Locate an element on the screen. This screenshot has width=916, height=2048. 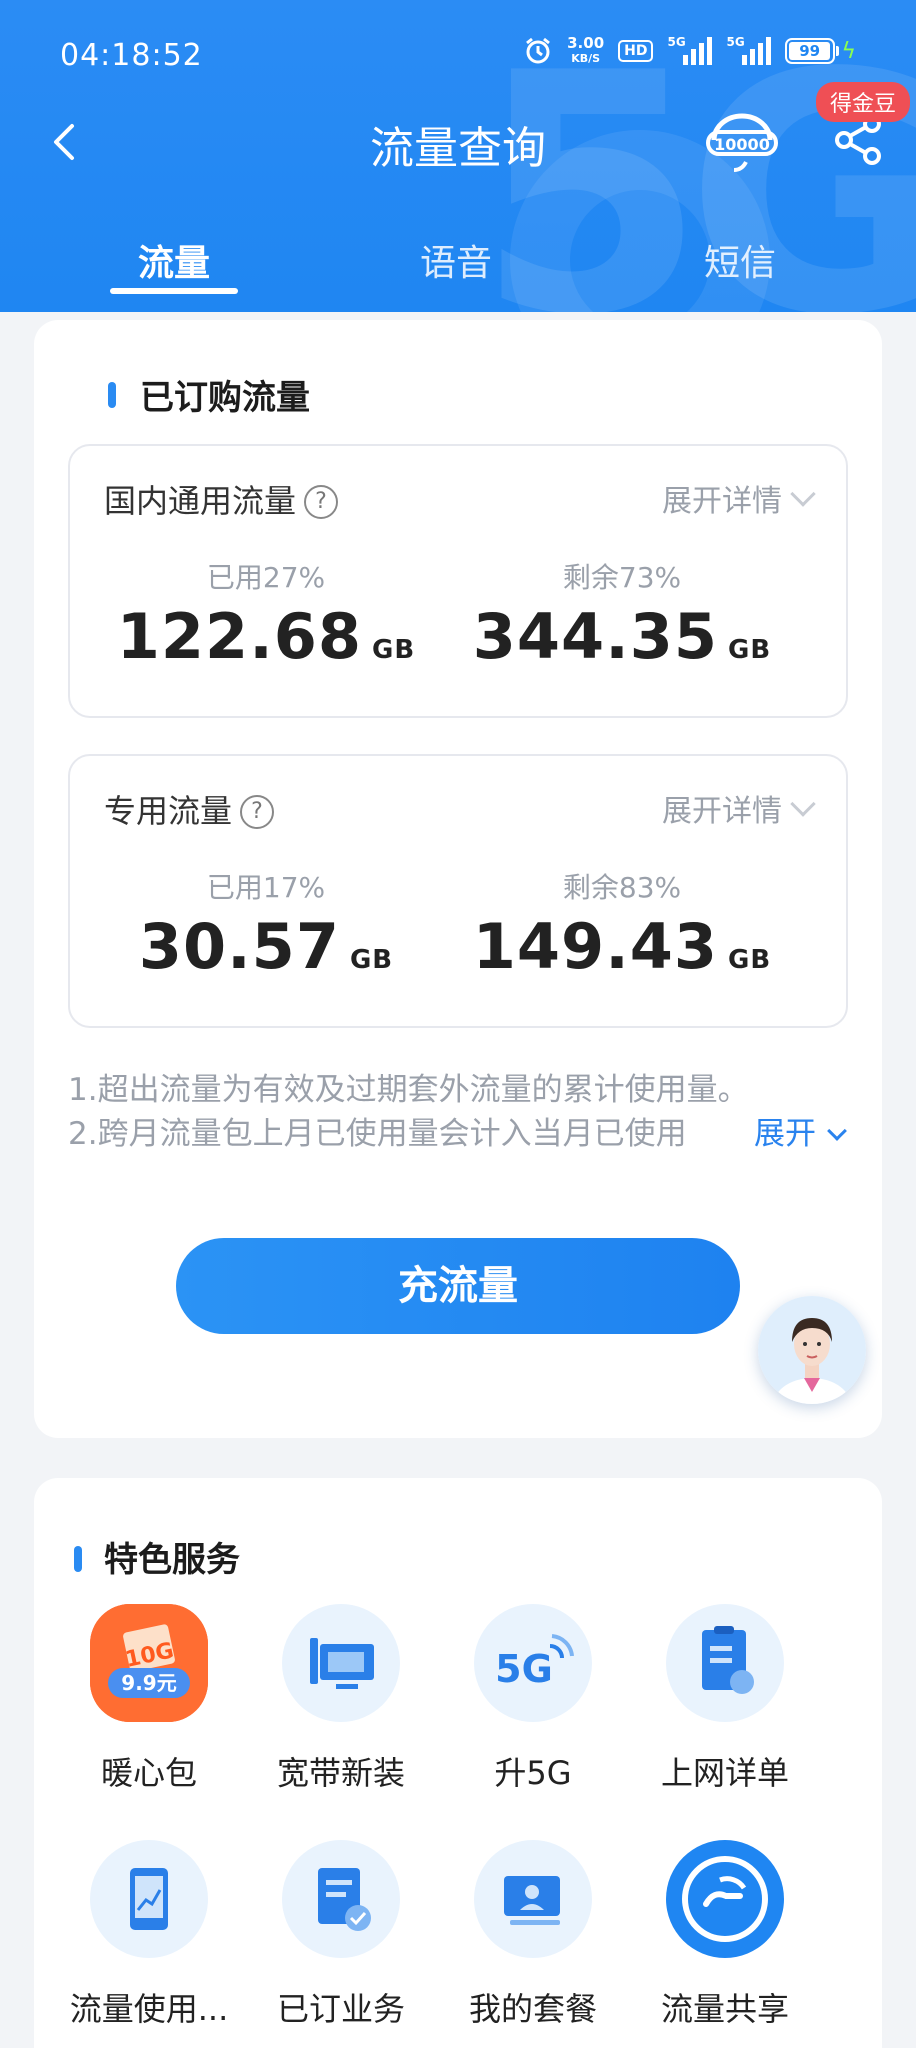
share-hand-icon is located at coordinates (725, 1899).